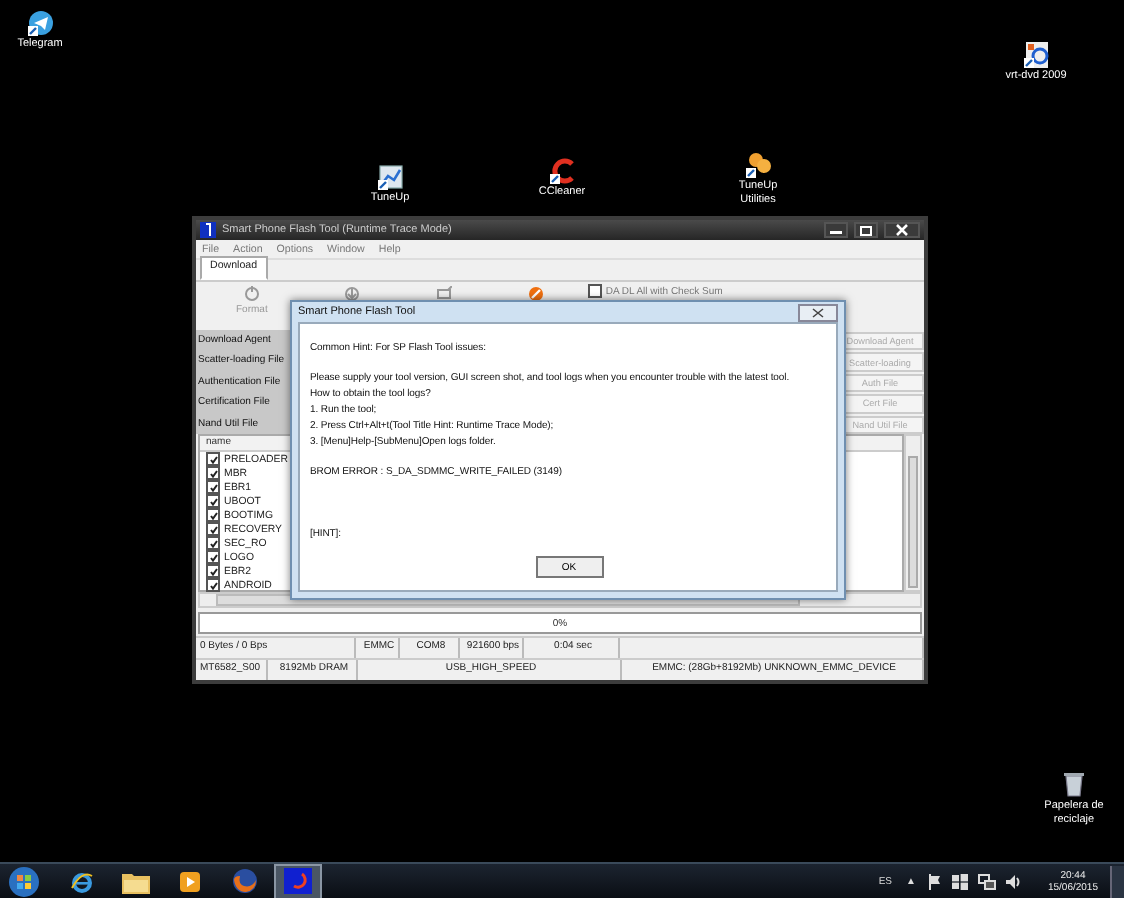 The height and width of the screenshot is (898, 1124). I want to click on play-icon, so click(190, 881).